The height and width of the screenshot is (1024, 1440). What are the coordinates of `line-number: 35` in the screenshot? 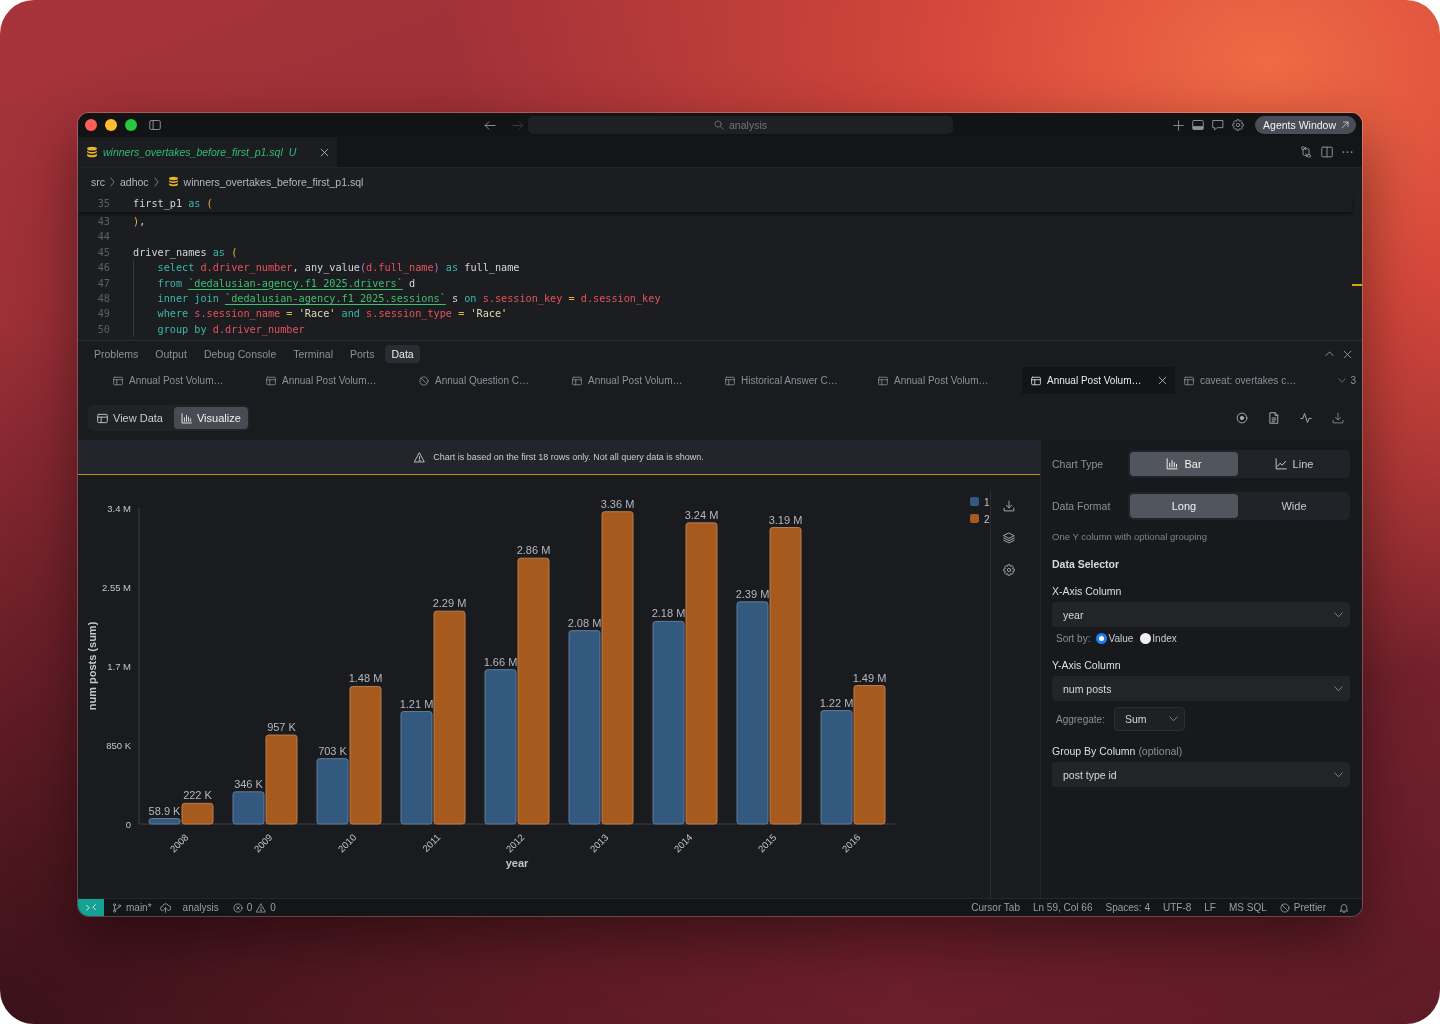 It's located at (103, 204).